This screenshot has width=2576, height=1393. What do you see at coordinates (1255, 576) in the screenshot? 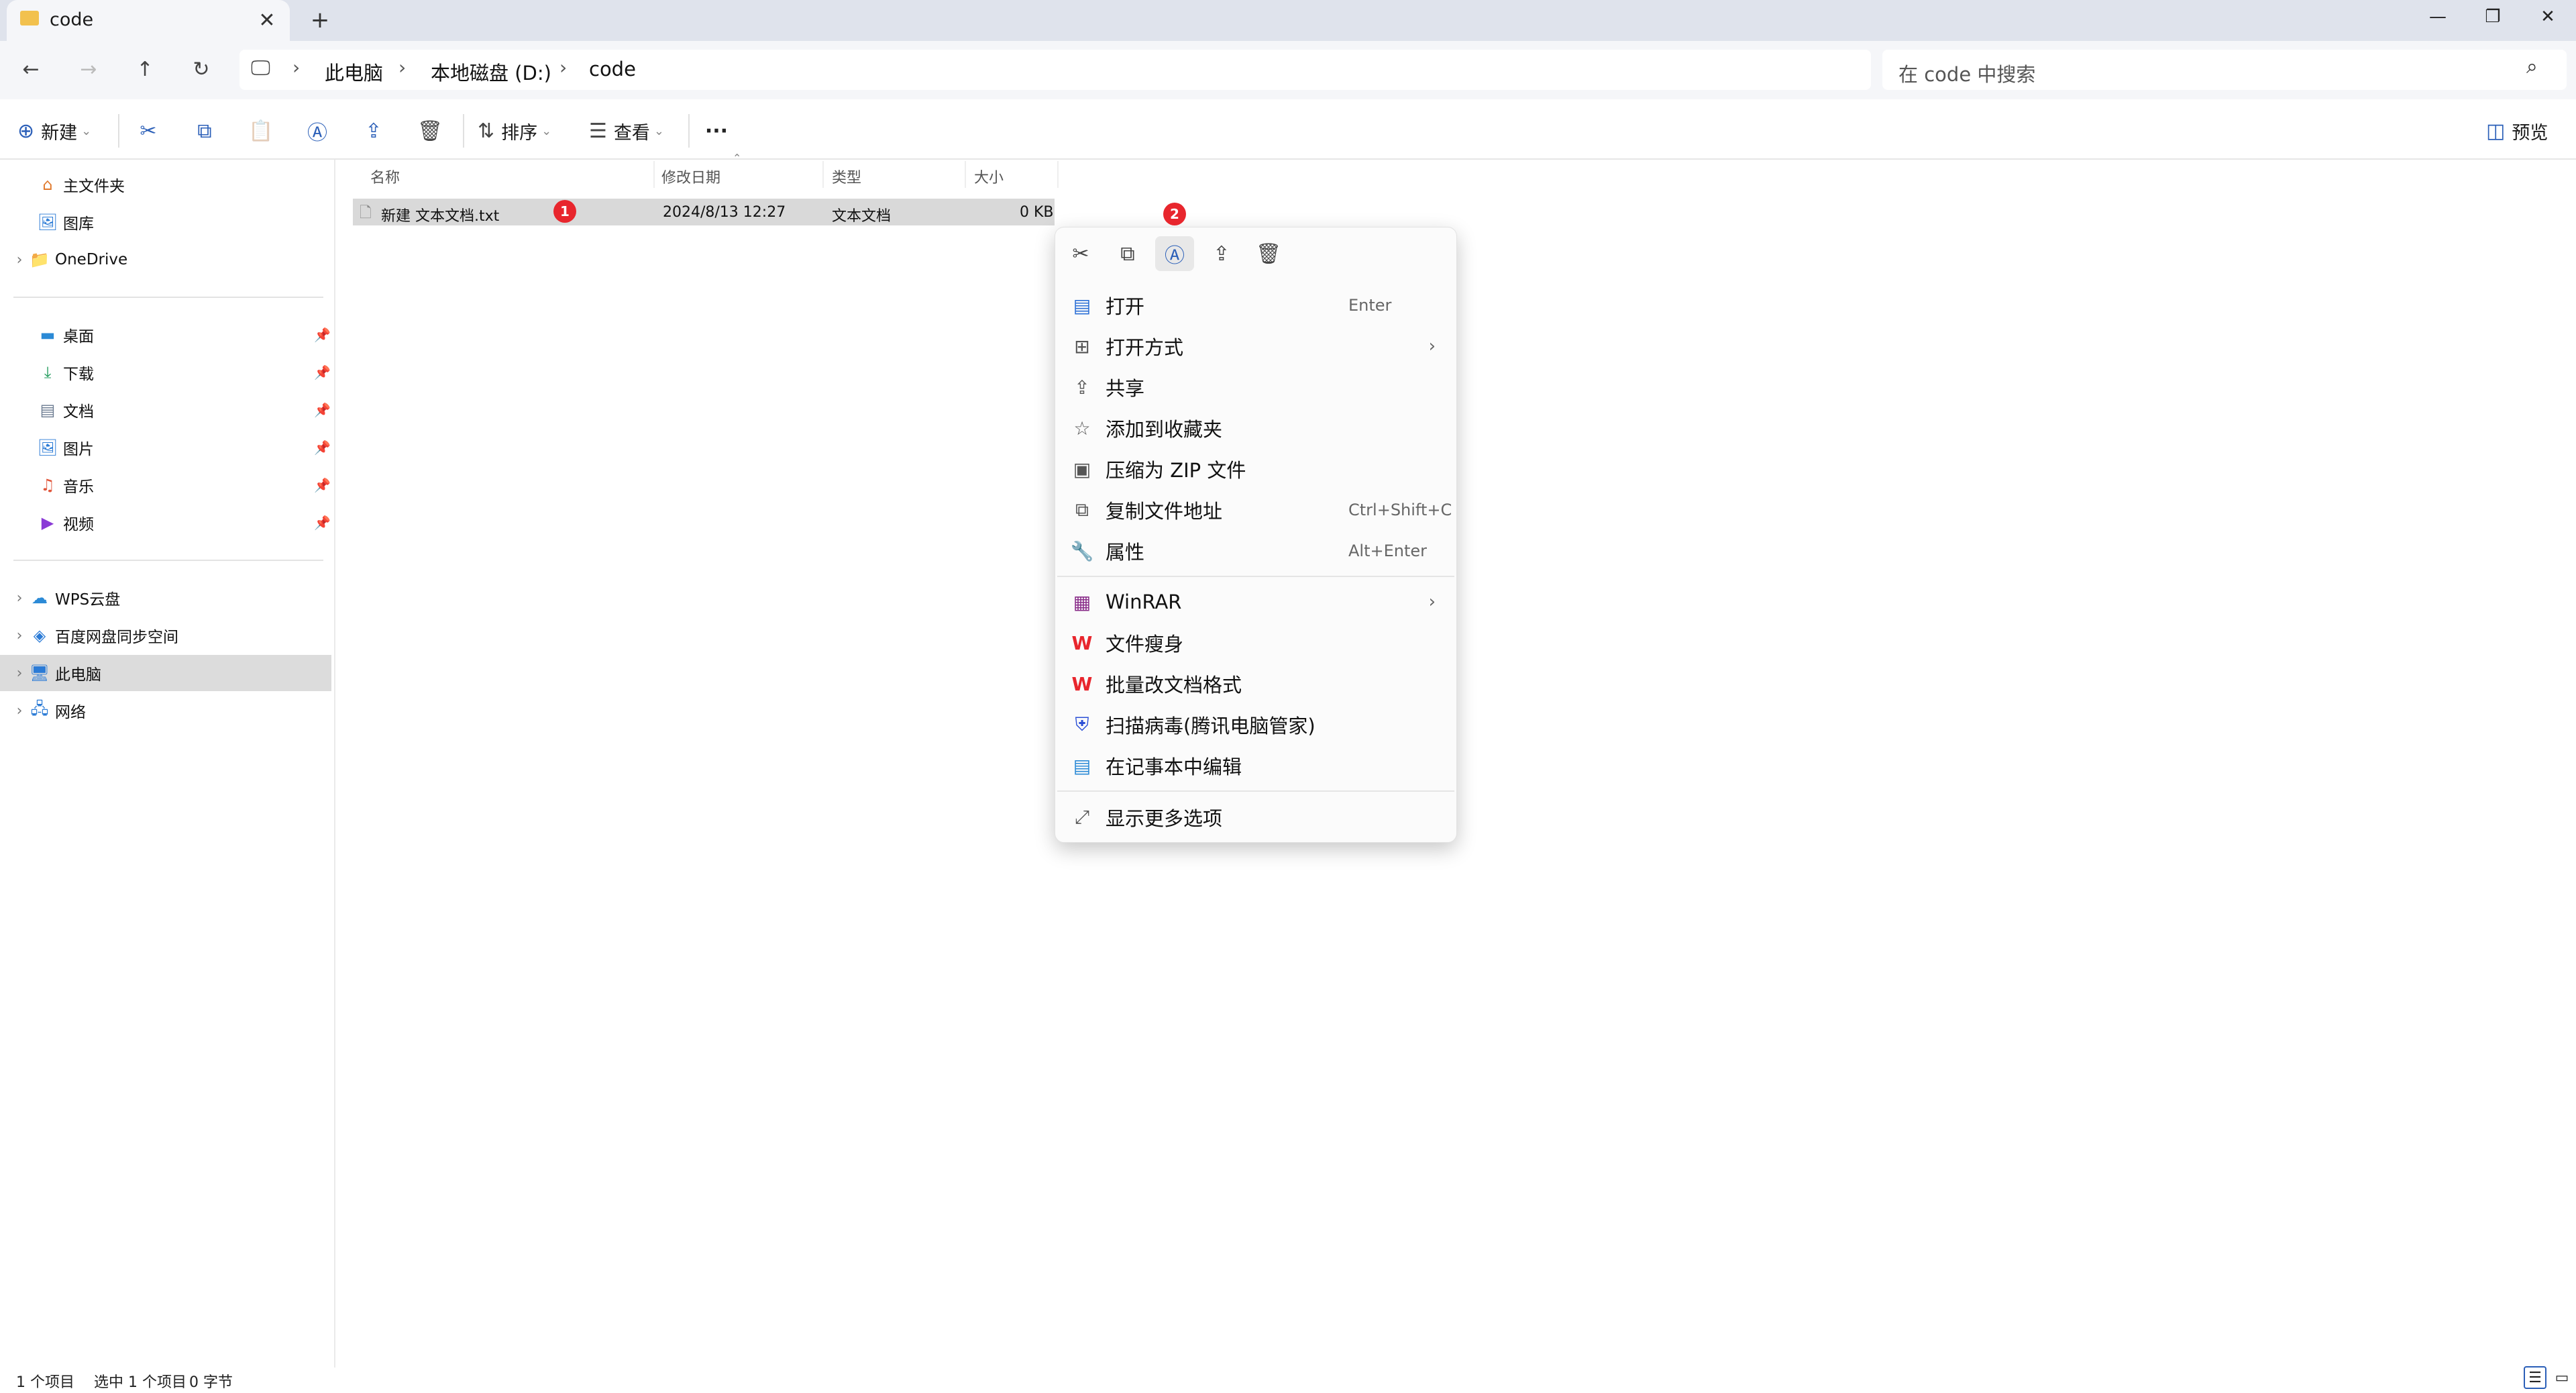
I see `menu-divider` at bounding box center [1255, 576].